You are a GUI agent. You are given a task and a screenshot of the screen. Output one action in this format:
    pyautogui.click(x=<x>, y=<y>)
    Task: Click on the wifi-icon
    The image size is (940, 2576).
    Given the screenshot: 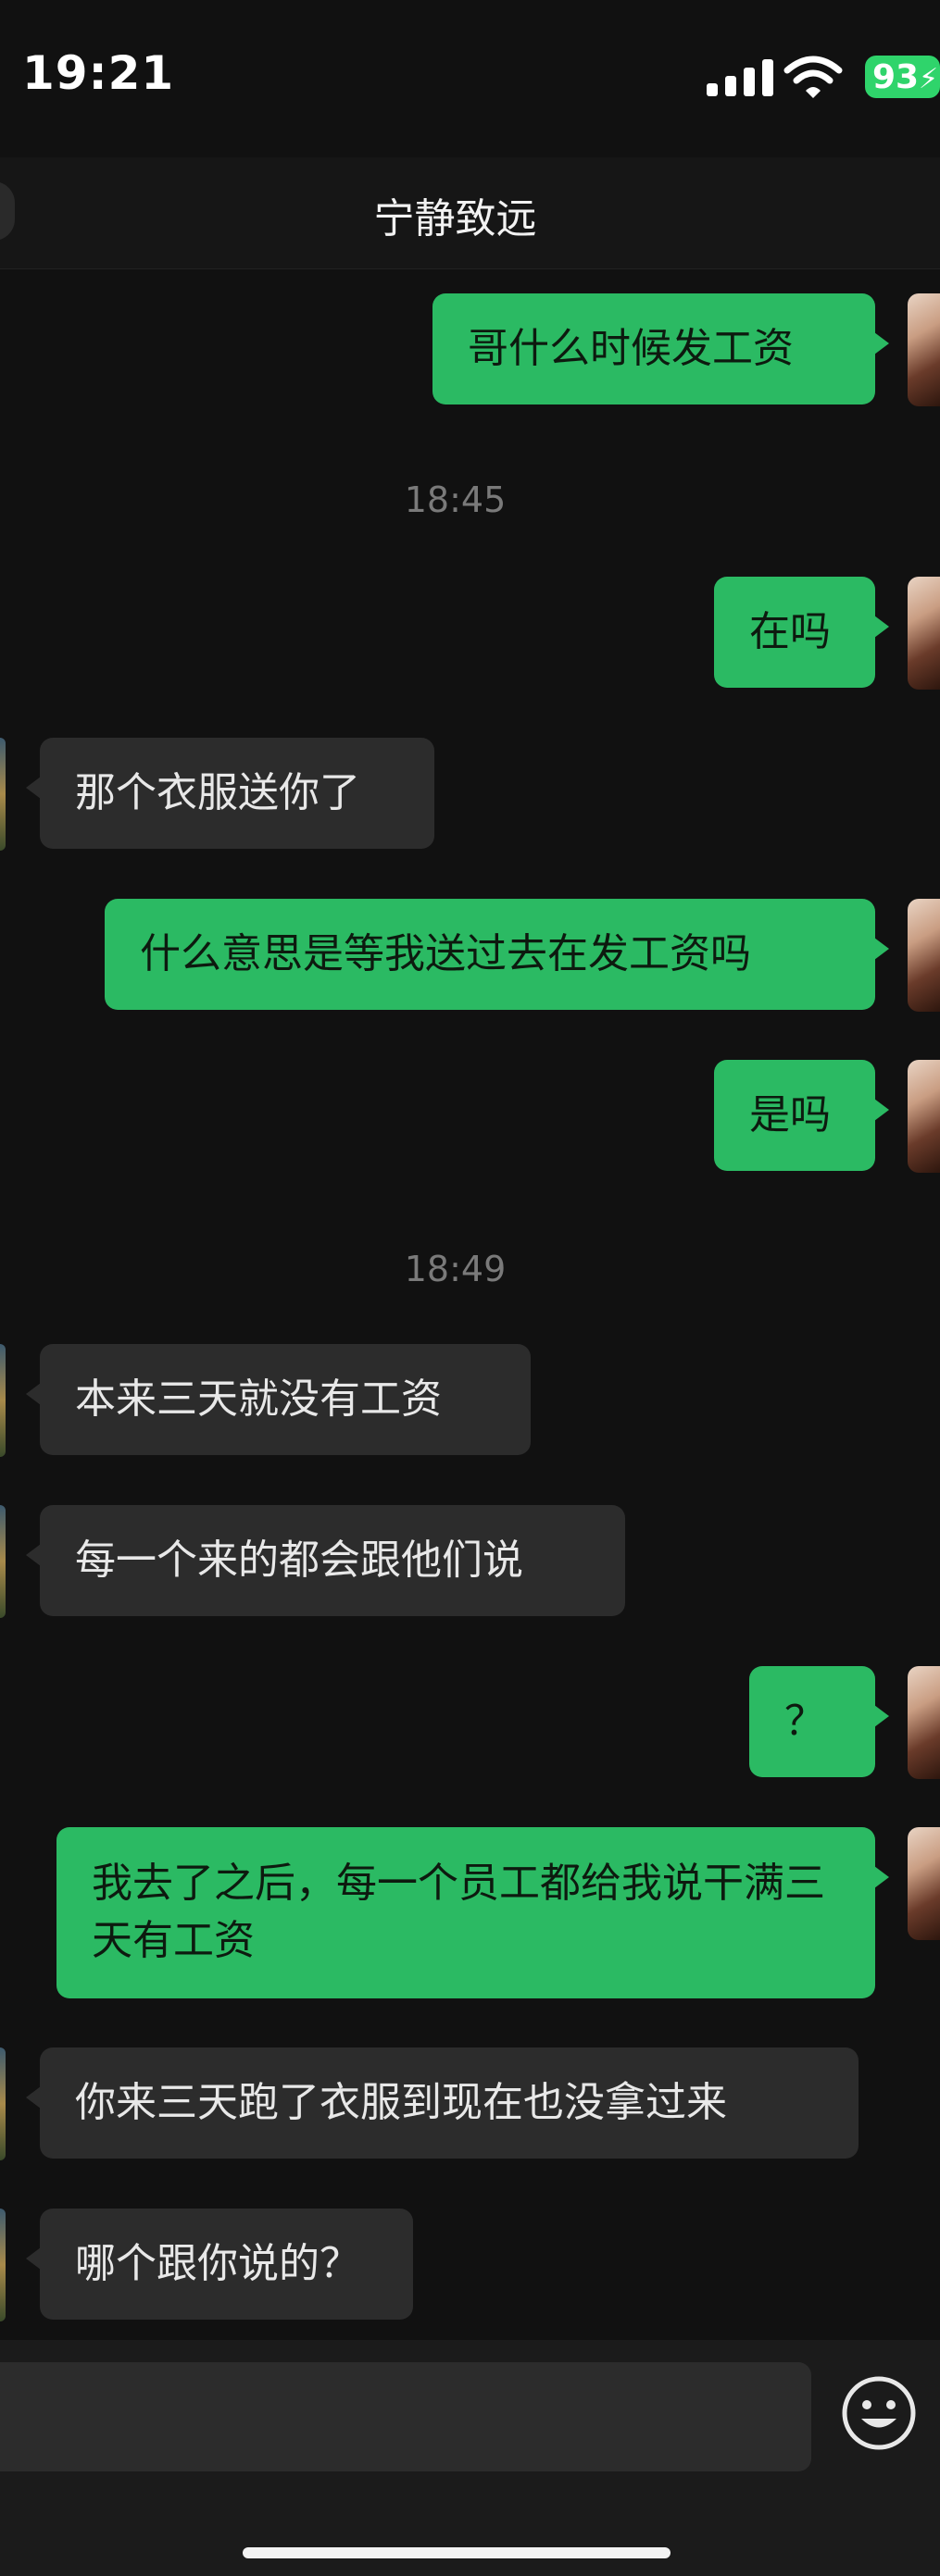 What is the action you would take?
    pyautogui.click(x=813, y=77)
    